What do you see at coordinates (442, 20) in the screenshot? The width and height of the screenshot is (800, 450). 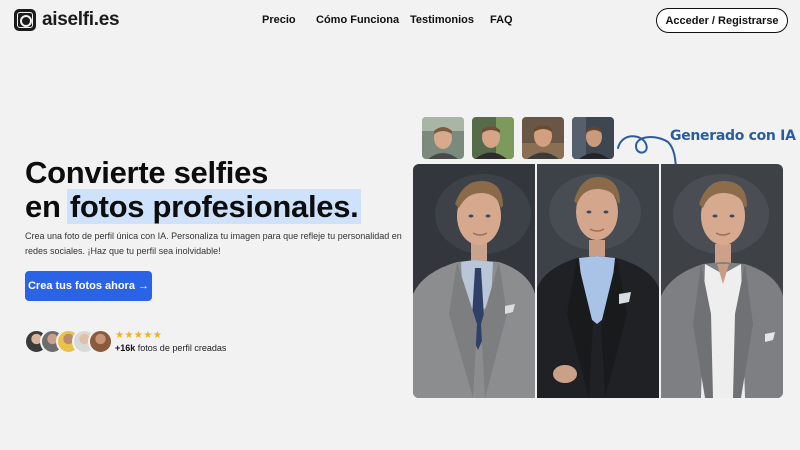 I see `nav-link-testimonios: Testimonios` at bounding box center [442, 20].